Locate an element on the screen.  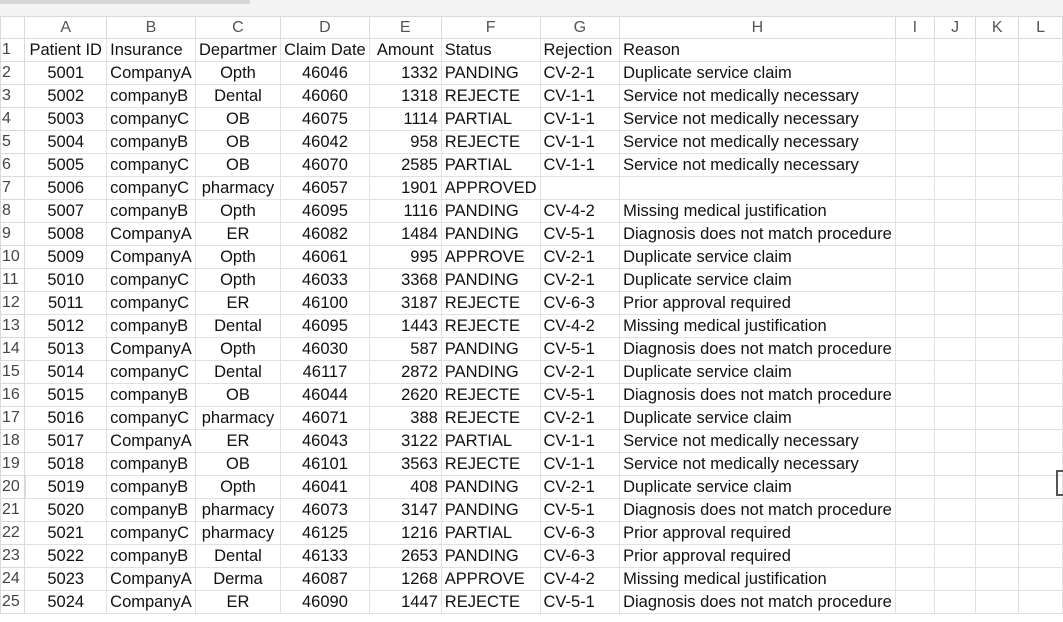
cell-amt: 2653 is located at coordinates (405, 556).